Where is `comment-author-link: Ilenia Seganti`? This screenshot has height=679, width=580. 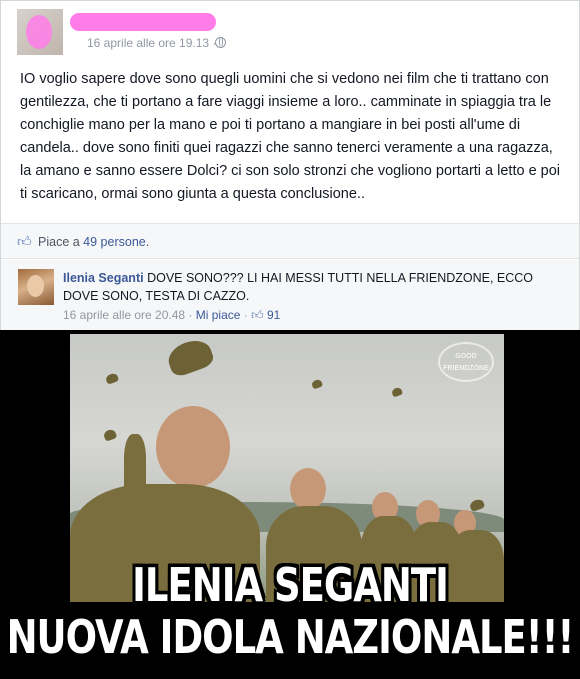 comment-author-link: Ilenia Seganti is located at coordinates (103, 278).